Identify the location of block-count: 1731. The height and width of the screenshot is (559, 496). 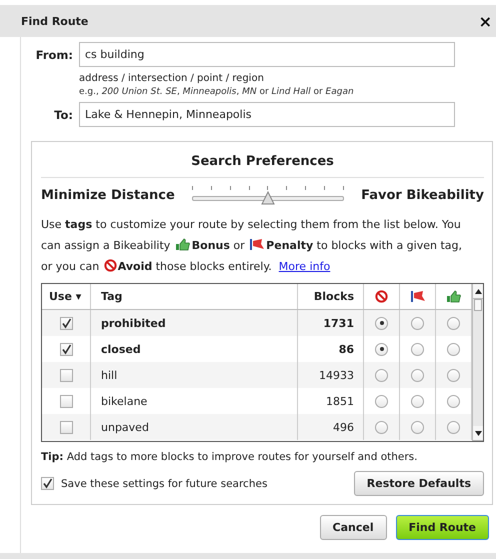
(338, 323).